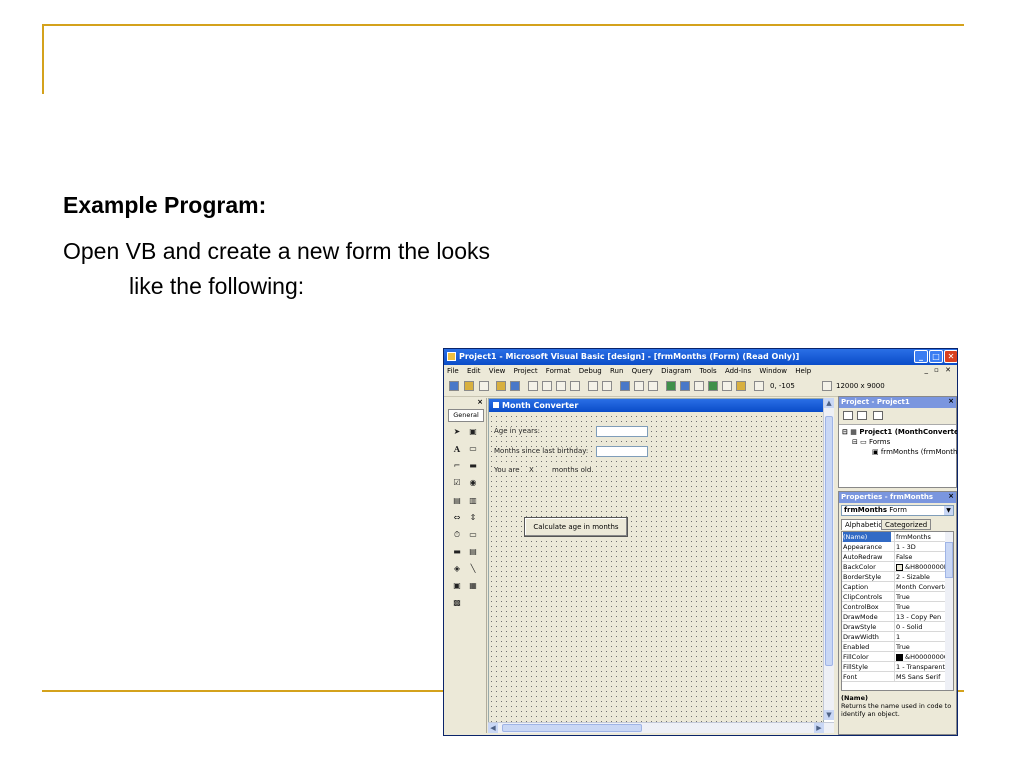  I want to click on toggle-folders-icon, so click(878, 415).